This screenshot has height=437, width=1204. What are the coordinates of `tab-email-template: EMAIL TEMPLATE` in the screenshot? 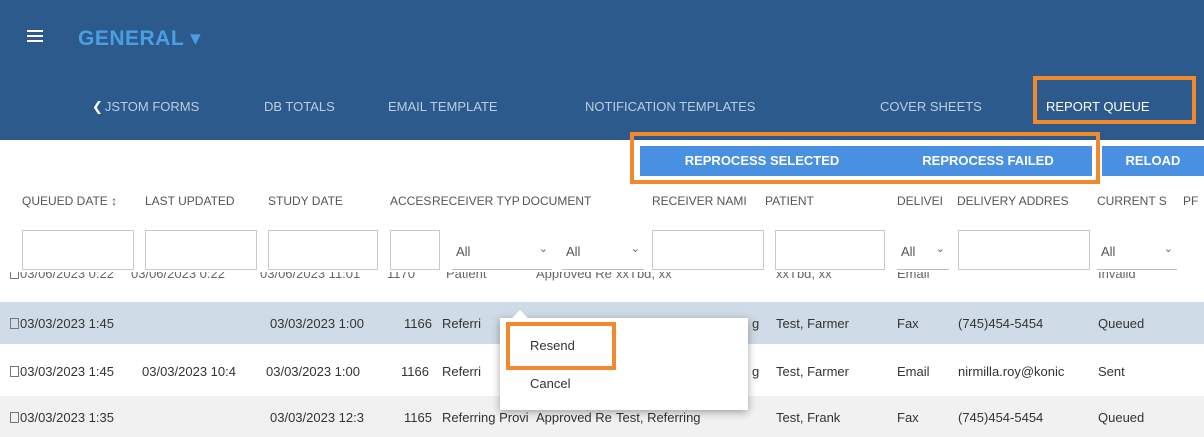 It's located at (443, 107).